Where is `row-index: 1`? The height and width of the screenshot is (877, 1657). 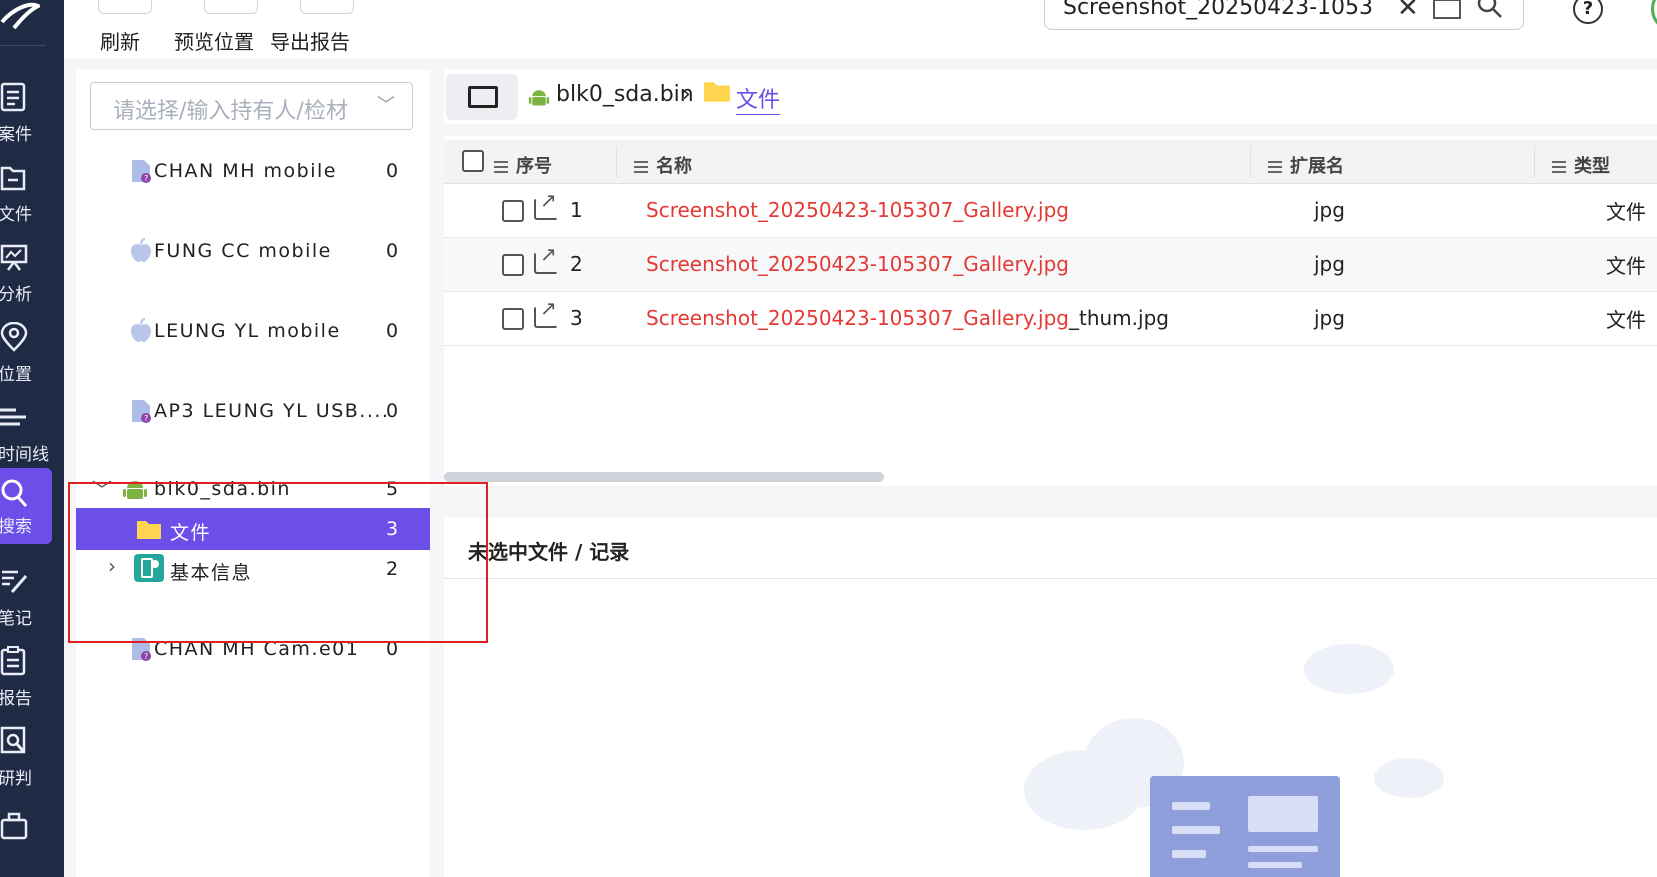 row-index: 1 is located at coordinates (576, 210).